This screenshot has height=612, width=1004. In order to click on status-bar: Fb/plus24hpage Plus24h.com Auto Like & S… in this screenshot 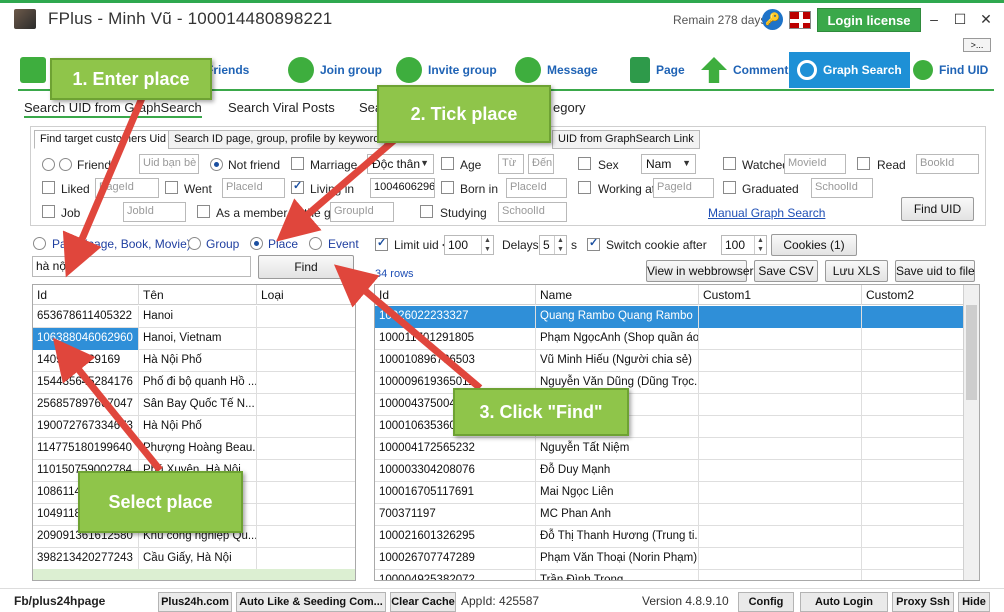, I will do `click(502, 600)`.